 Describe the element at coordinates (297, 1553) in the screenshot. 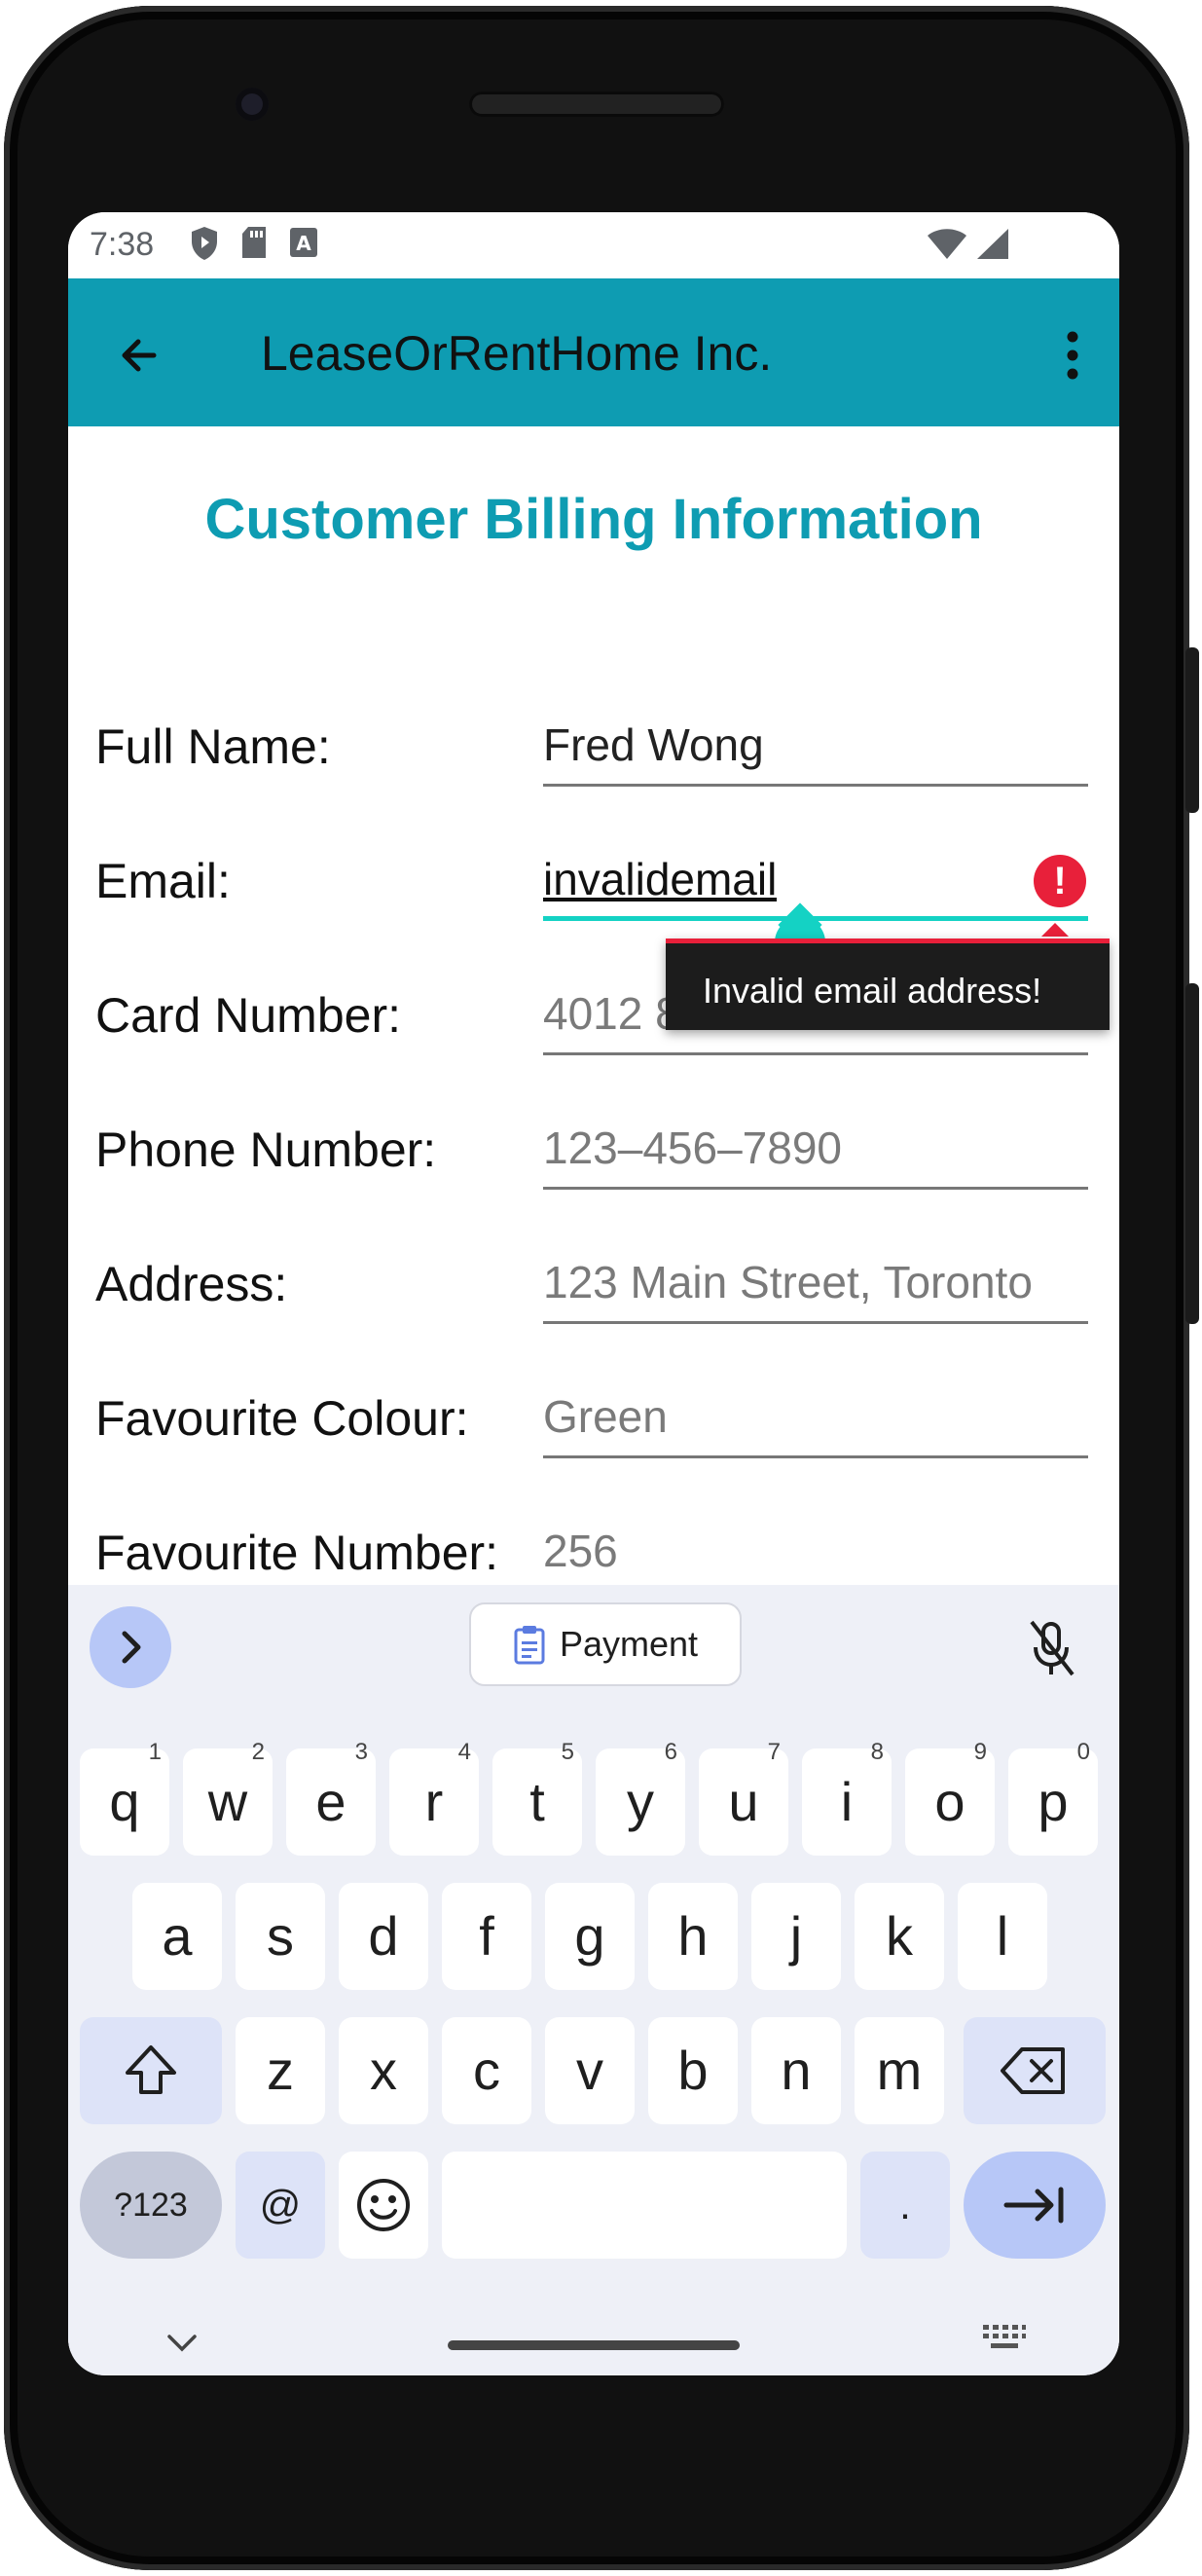

I see `favourite-number-label: Favourite Number:` at that location.